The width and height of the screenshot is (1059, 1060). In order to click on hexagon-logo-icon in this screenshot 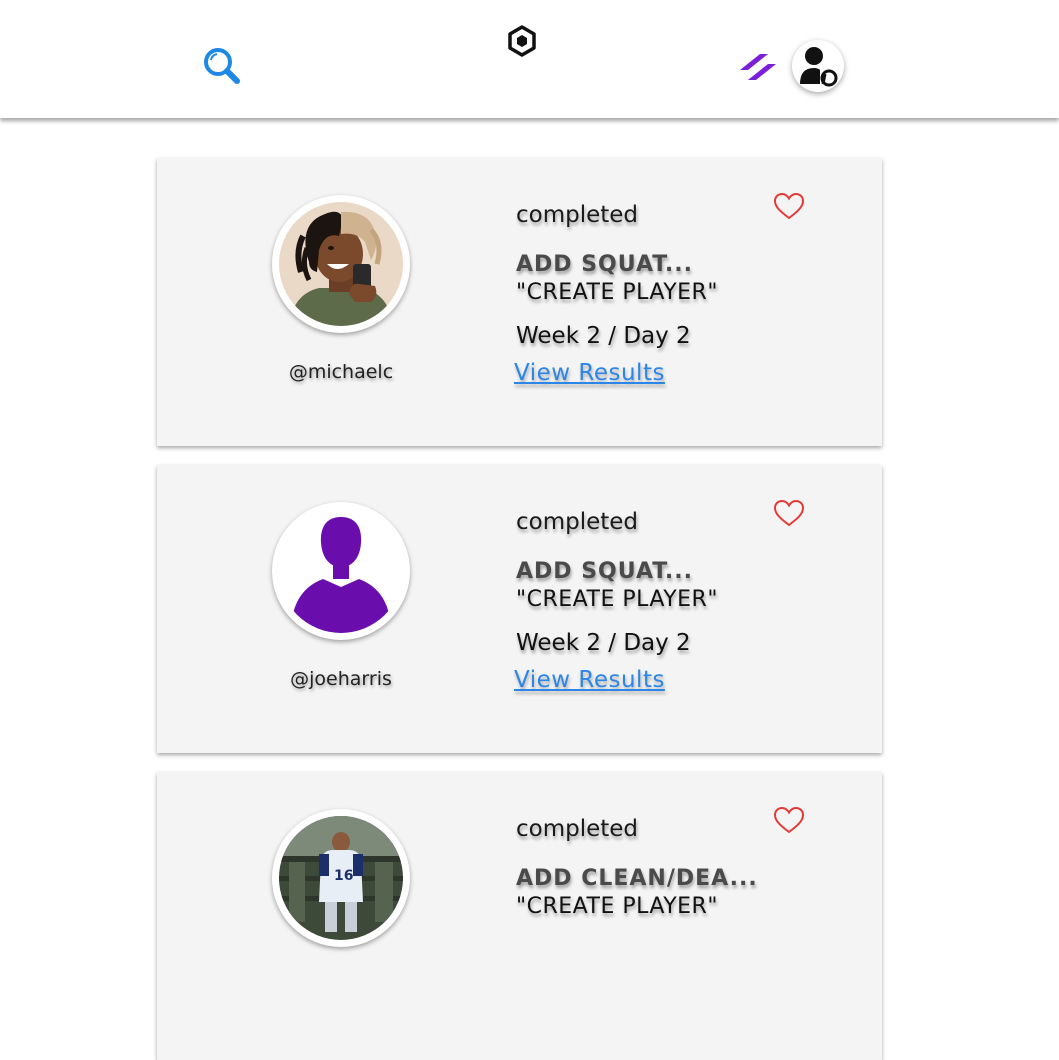, I will do `click(522, 41)`.